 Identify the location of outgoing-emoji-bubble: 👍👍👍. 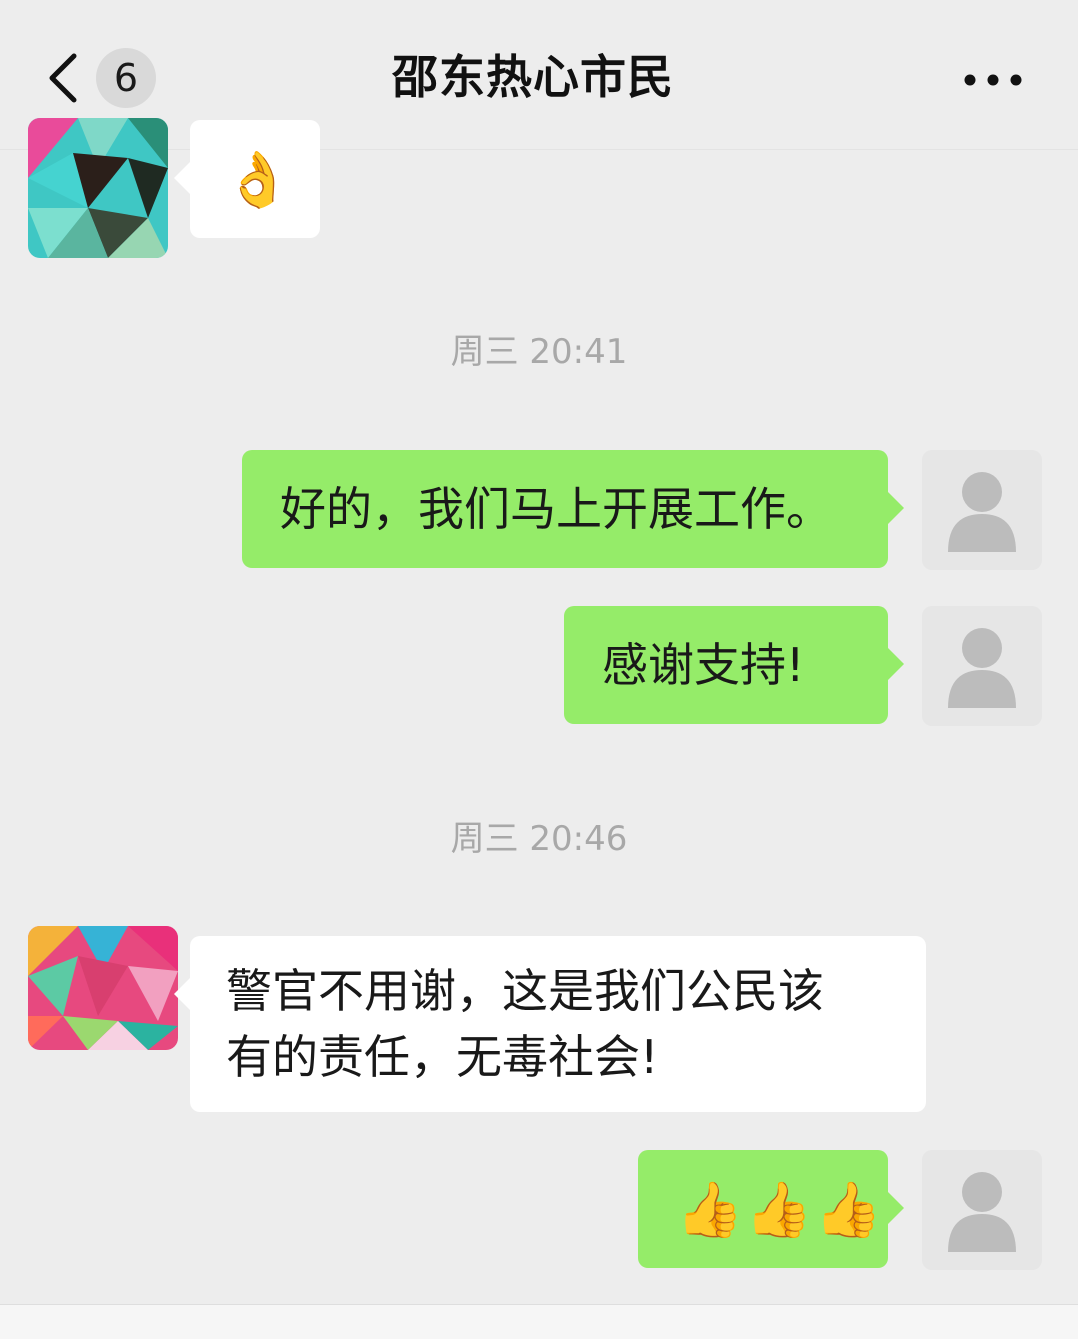
(771, 1209).